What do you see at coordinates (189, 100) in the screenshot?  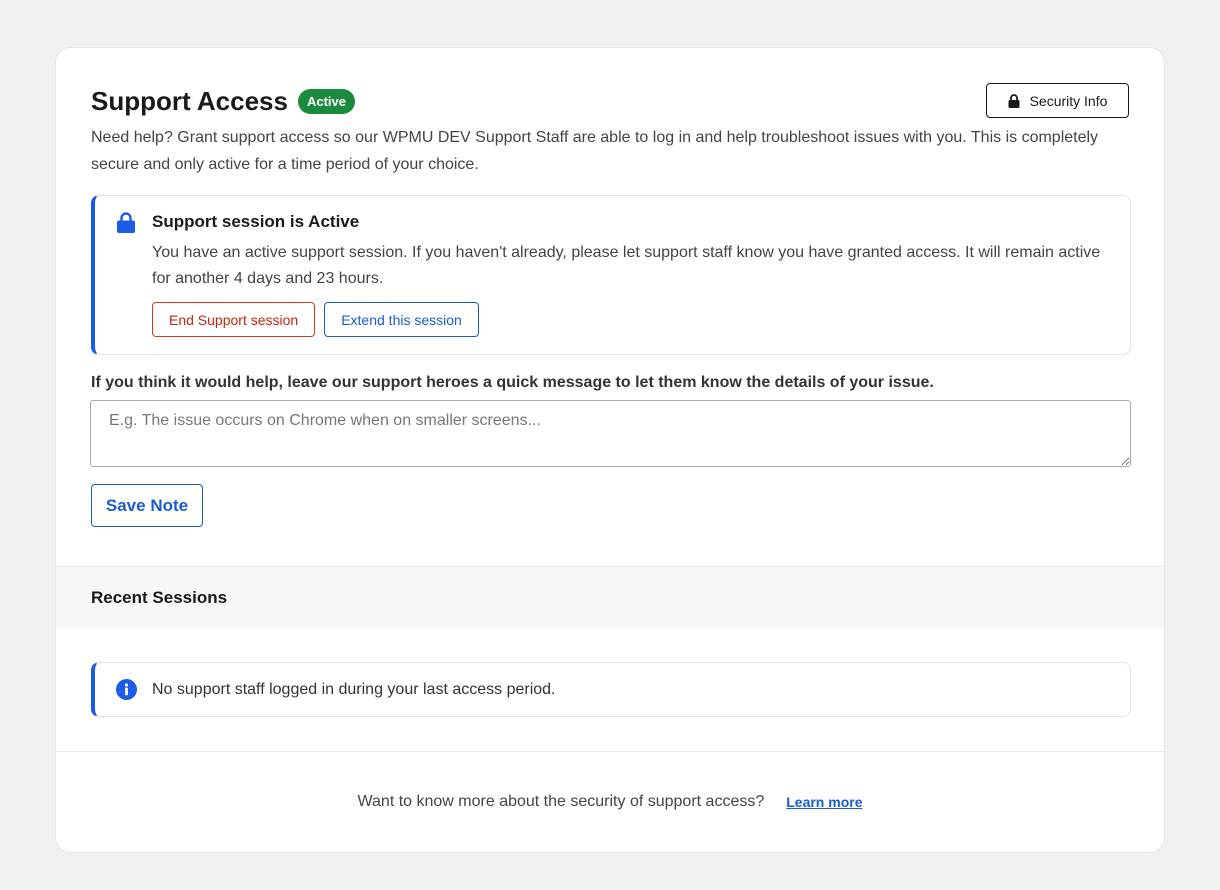 I see `page-title: Support Access` at bounding box center [189, 100].